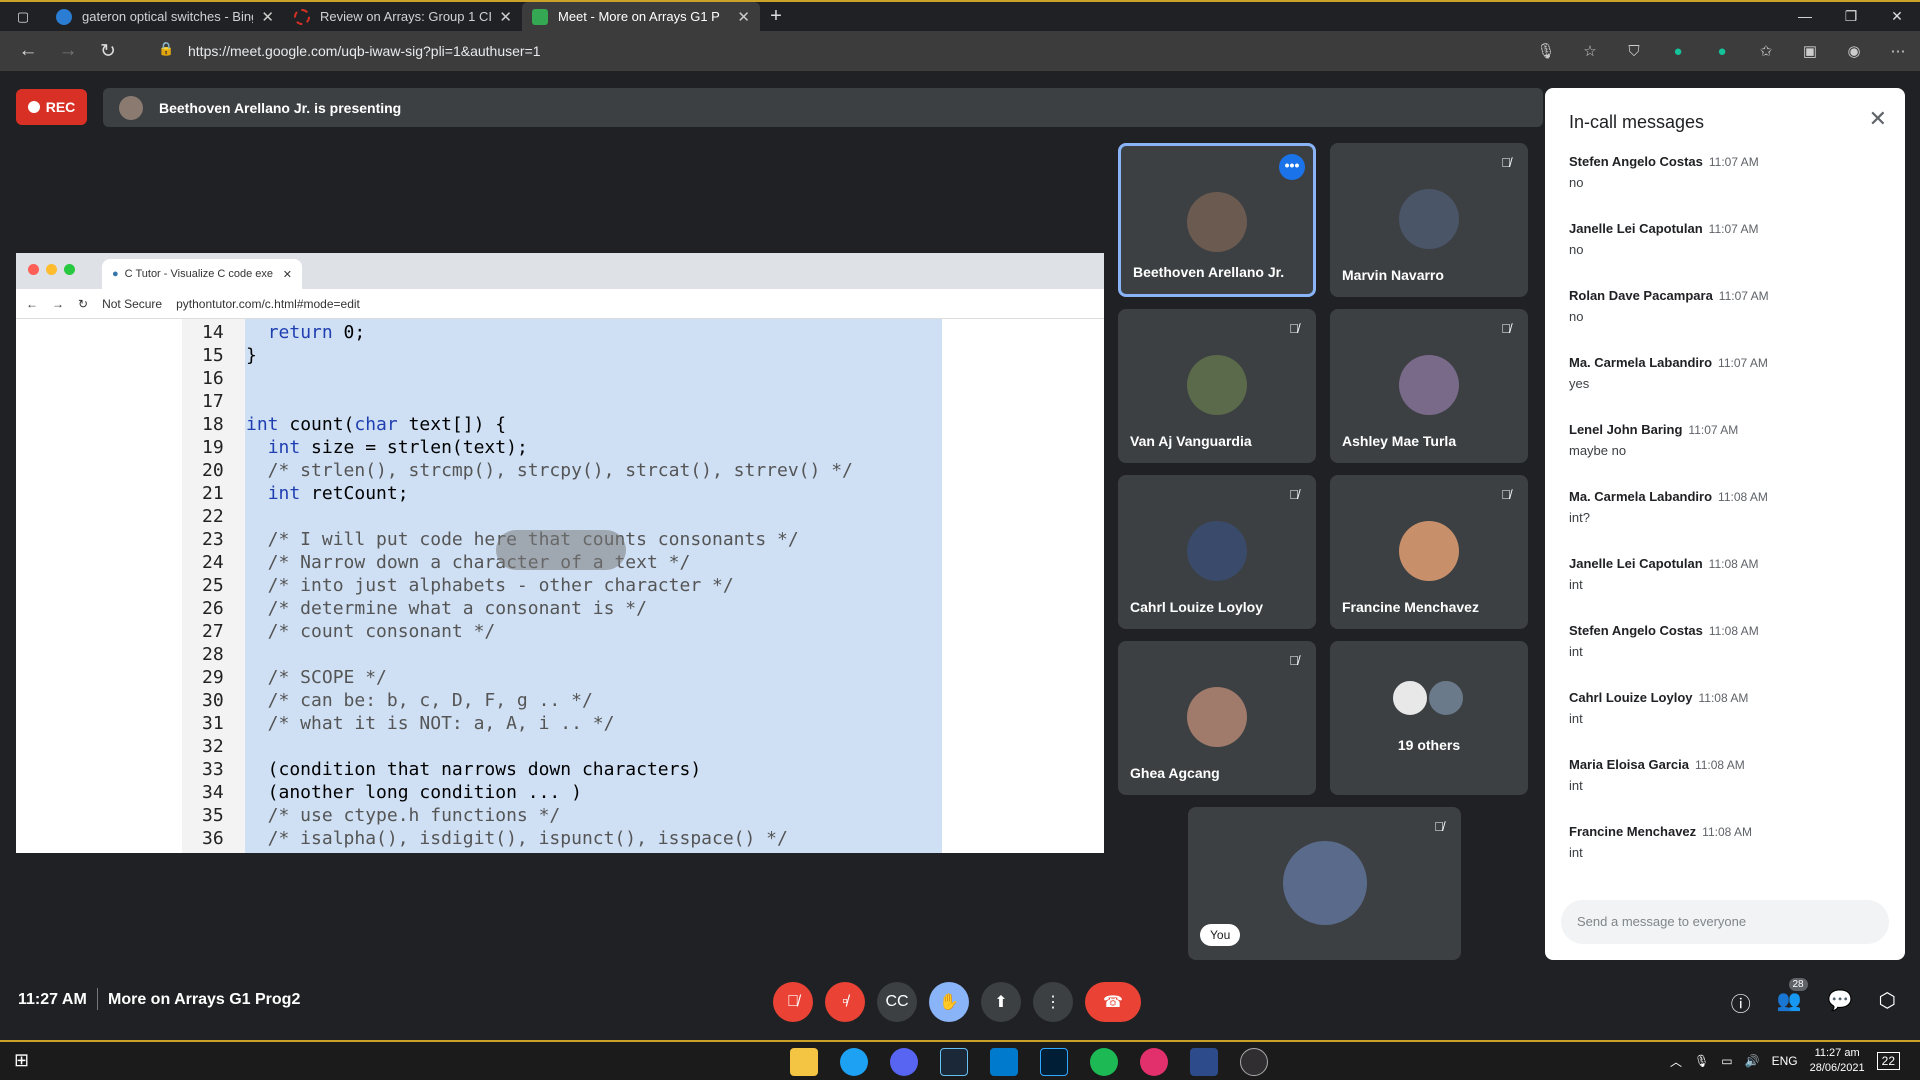 This screenshot has width=1920, height=1080. Describe the element at coordinates (1878, 119) in the screenshot. I see `close-icon: ✕` at that location.